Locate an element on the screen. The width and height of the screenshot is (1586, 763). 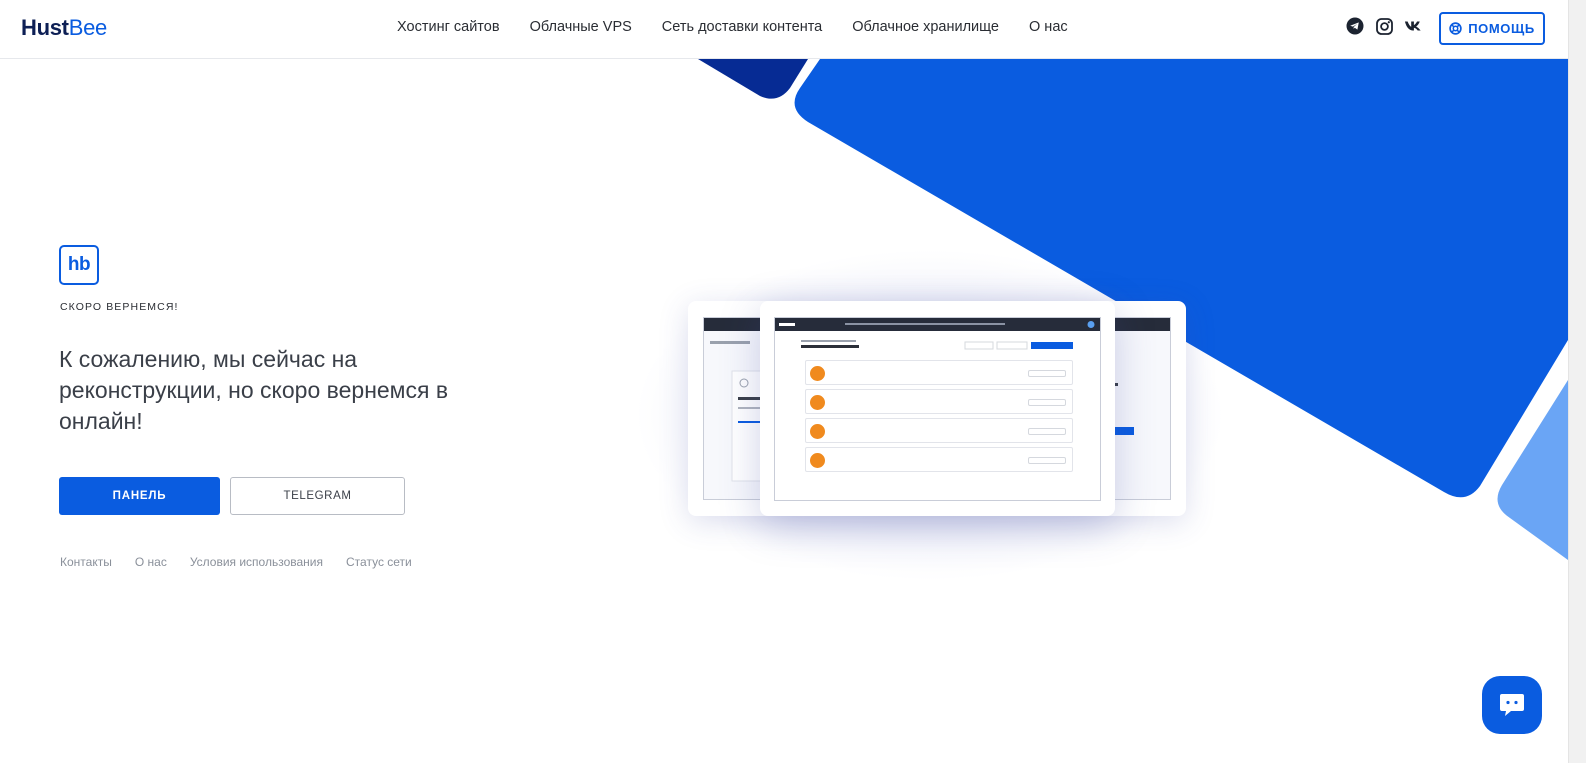
lifebuoy-icon is located at coordinates (1455, 28).